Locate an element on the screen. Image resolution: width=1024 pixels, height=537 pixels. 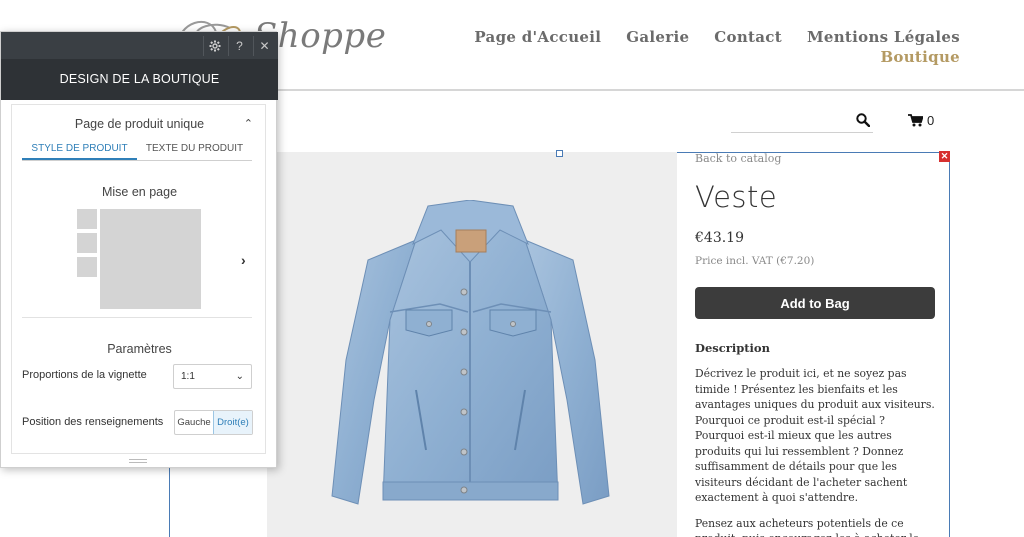
thumb-ratio-label: Proportions de la vignette is located at coordinates (84, 375).